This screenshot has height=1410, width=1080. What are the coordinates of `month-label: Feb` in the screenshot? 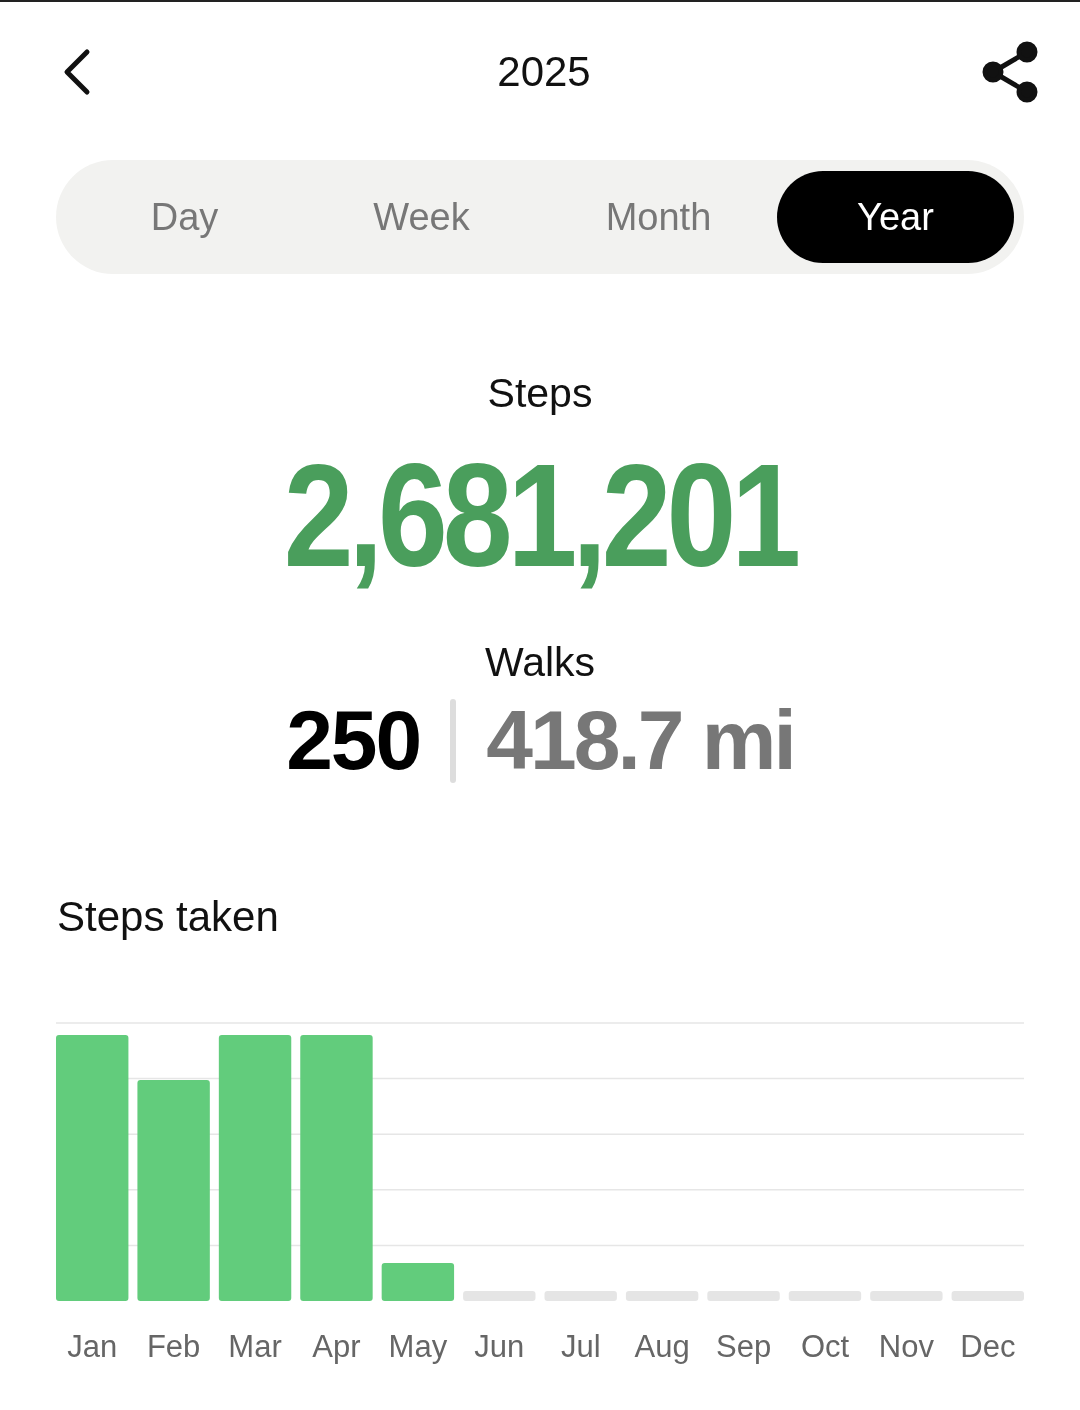 It's located at (173, 1347).